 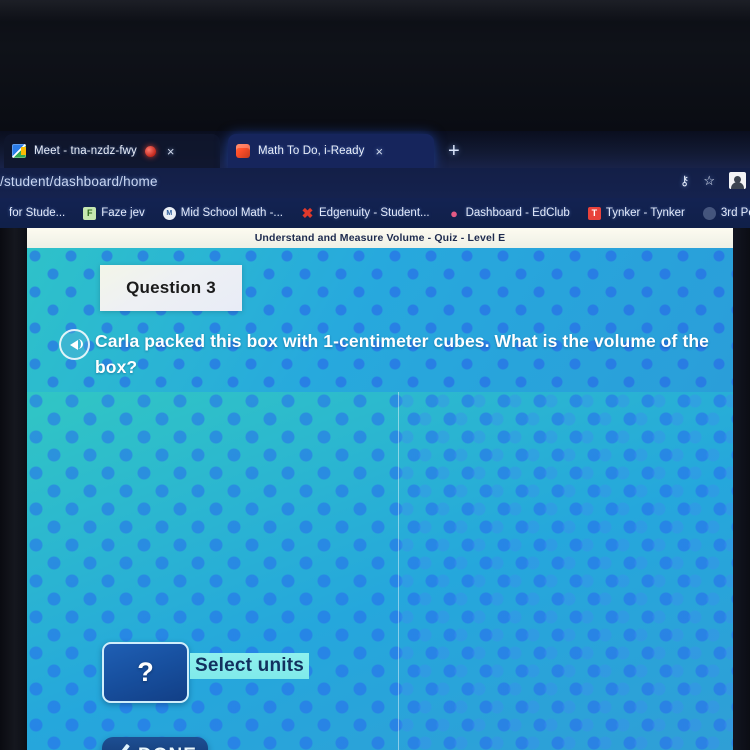 I want to click on omnibox-row: /student/dashboard/home ⚷ ☆, so click(x=375, y=183).